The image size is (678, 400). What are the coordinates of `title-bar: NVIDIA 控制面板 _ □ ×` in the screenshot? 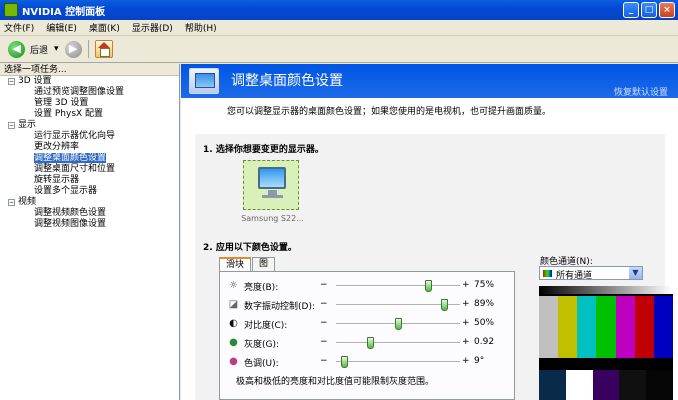 It's located at (339, 10).